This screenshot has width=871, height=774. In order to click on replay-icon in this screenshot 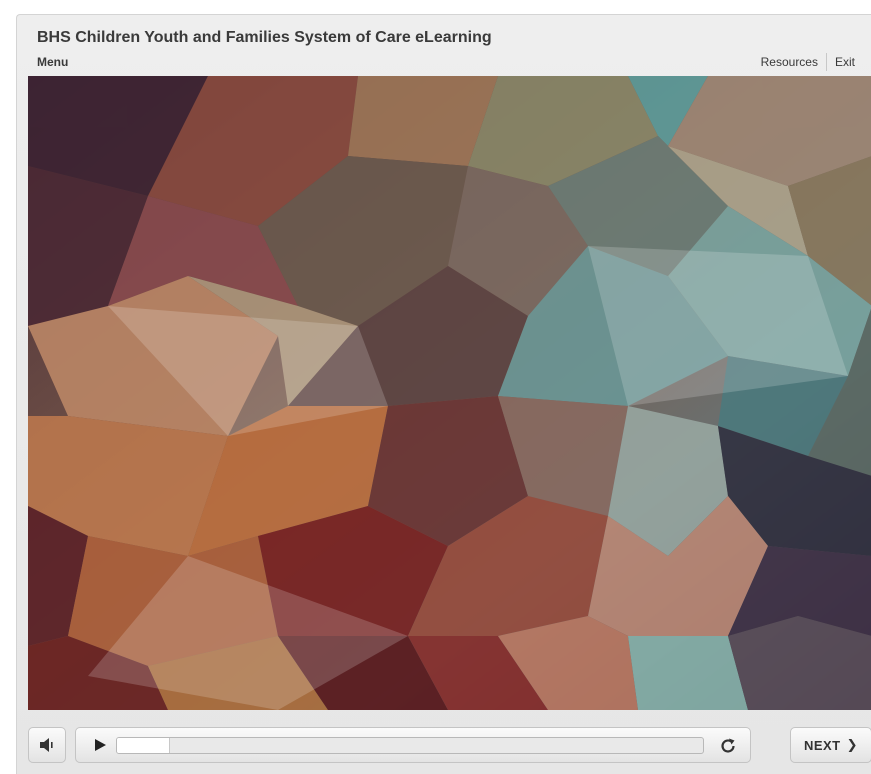, I will do `click(728, 745)`.